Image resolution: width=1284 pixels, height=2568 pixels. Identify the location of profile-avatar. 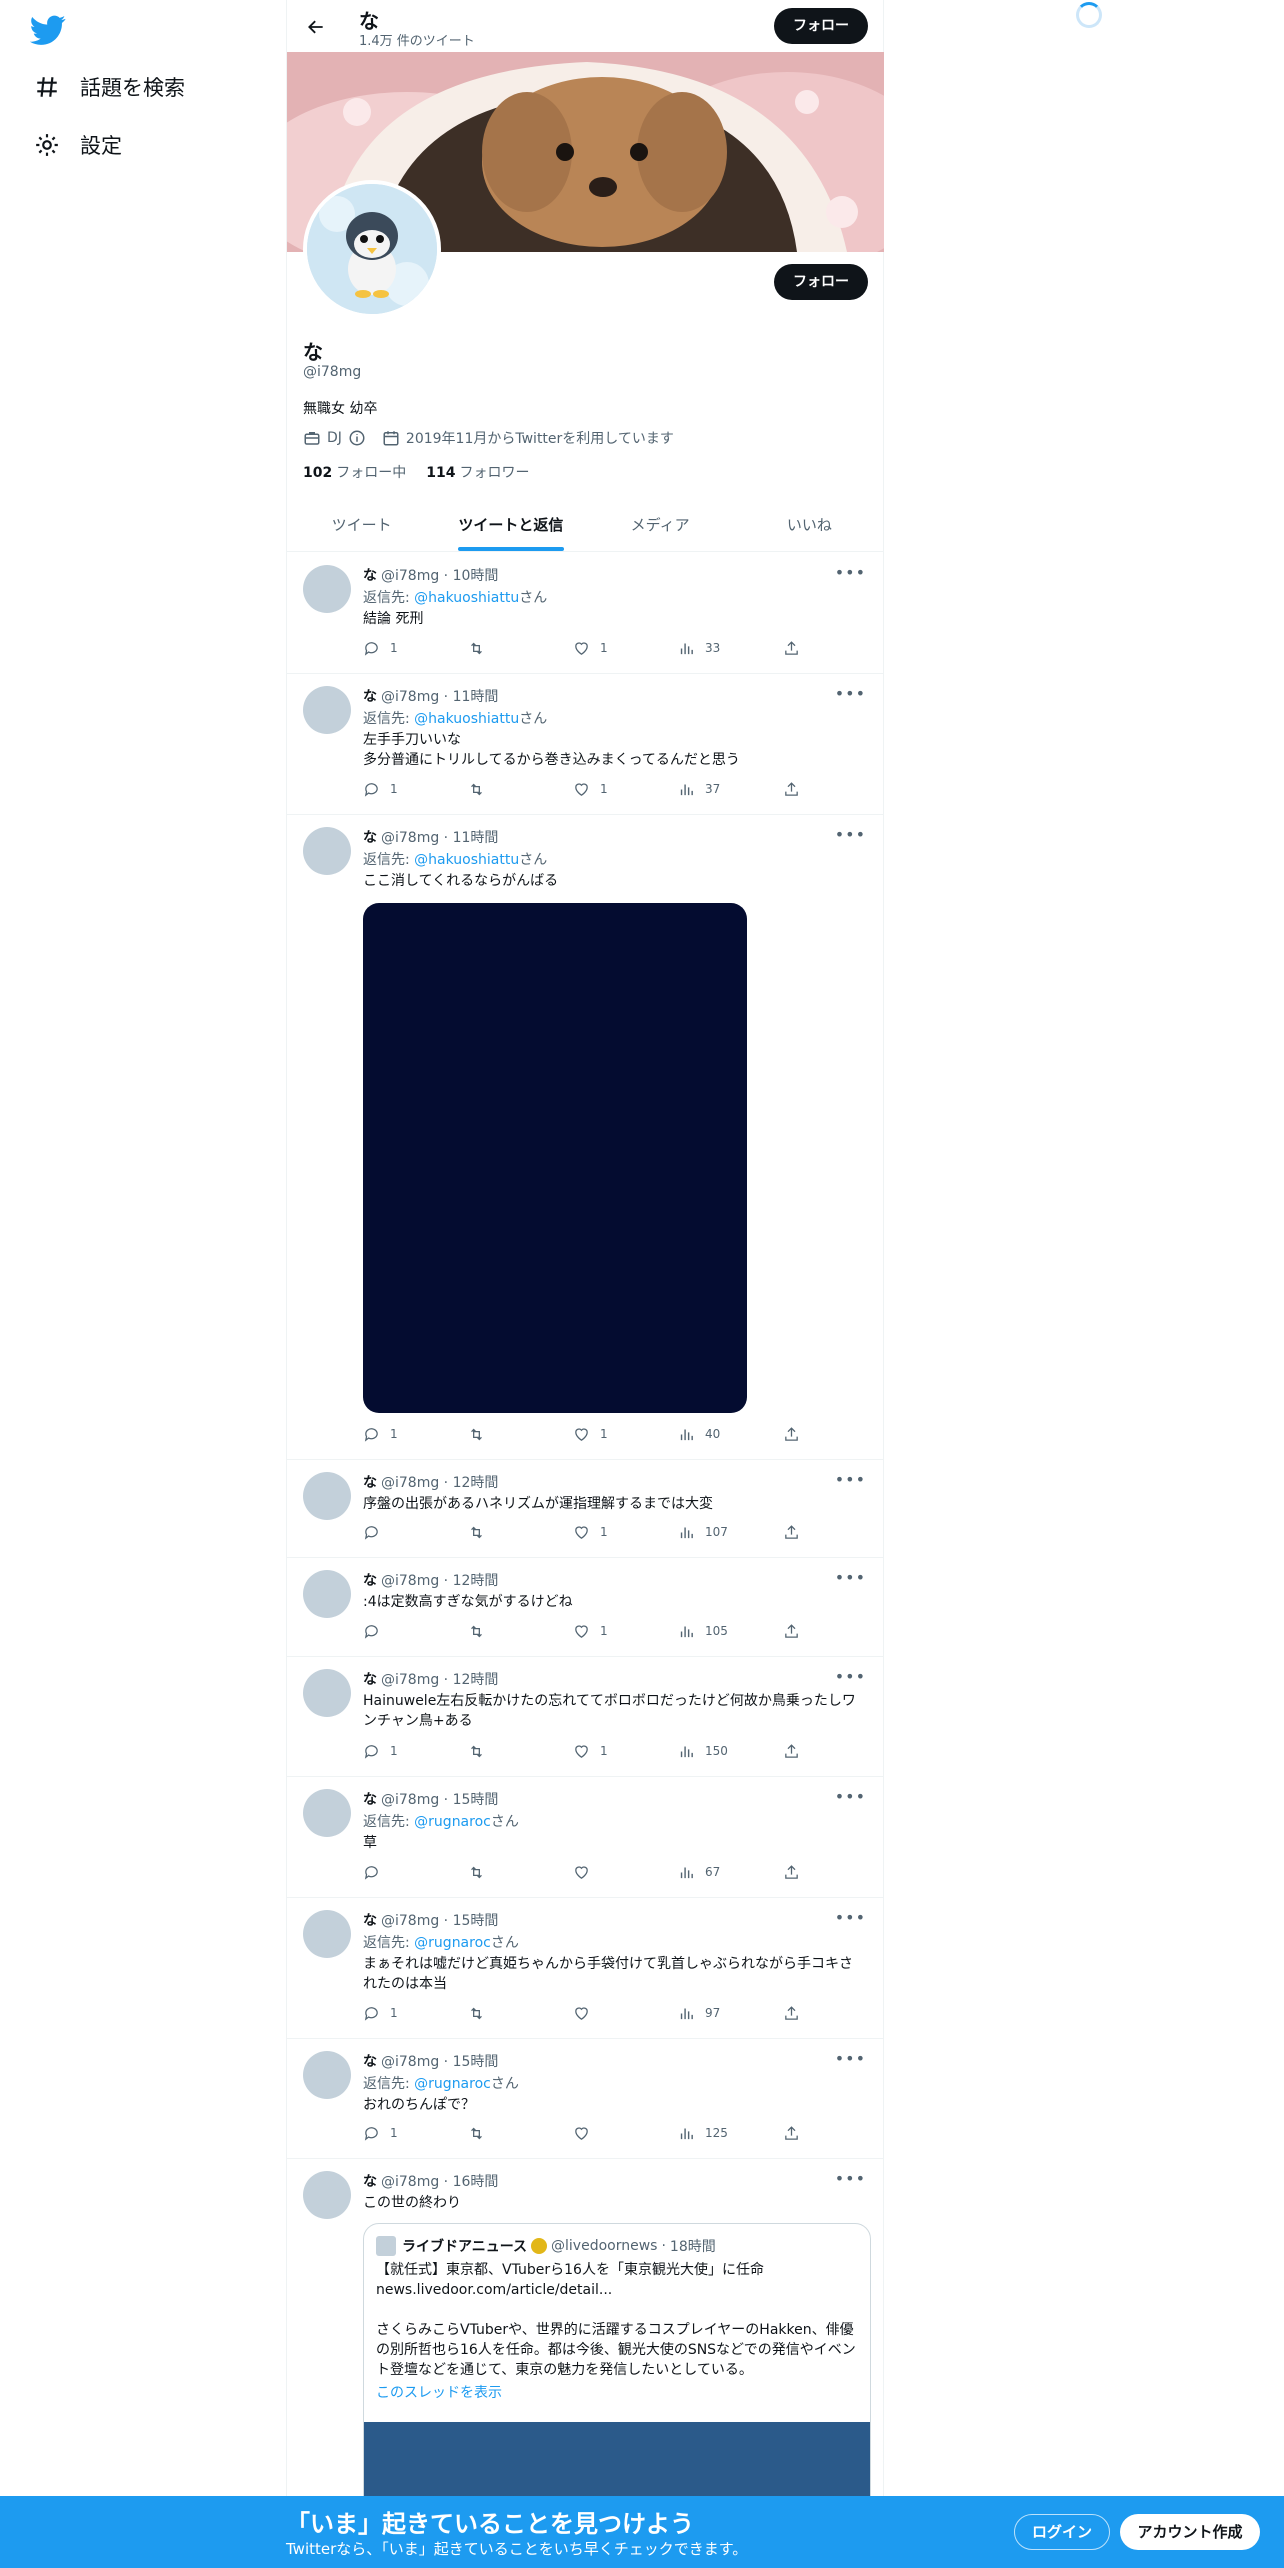
(372, 249).